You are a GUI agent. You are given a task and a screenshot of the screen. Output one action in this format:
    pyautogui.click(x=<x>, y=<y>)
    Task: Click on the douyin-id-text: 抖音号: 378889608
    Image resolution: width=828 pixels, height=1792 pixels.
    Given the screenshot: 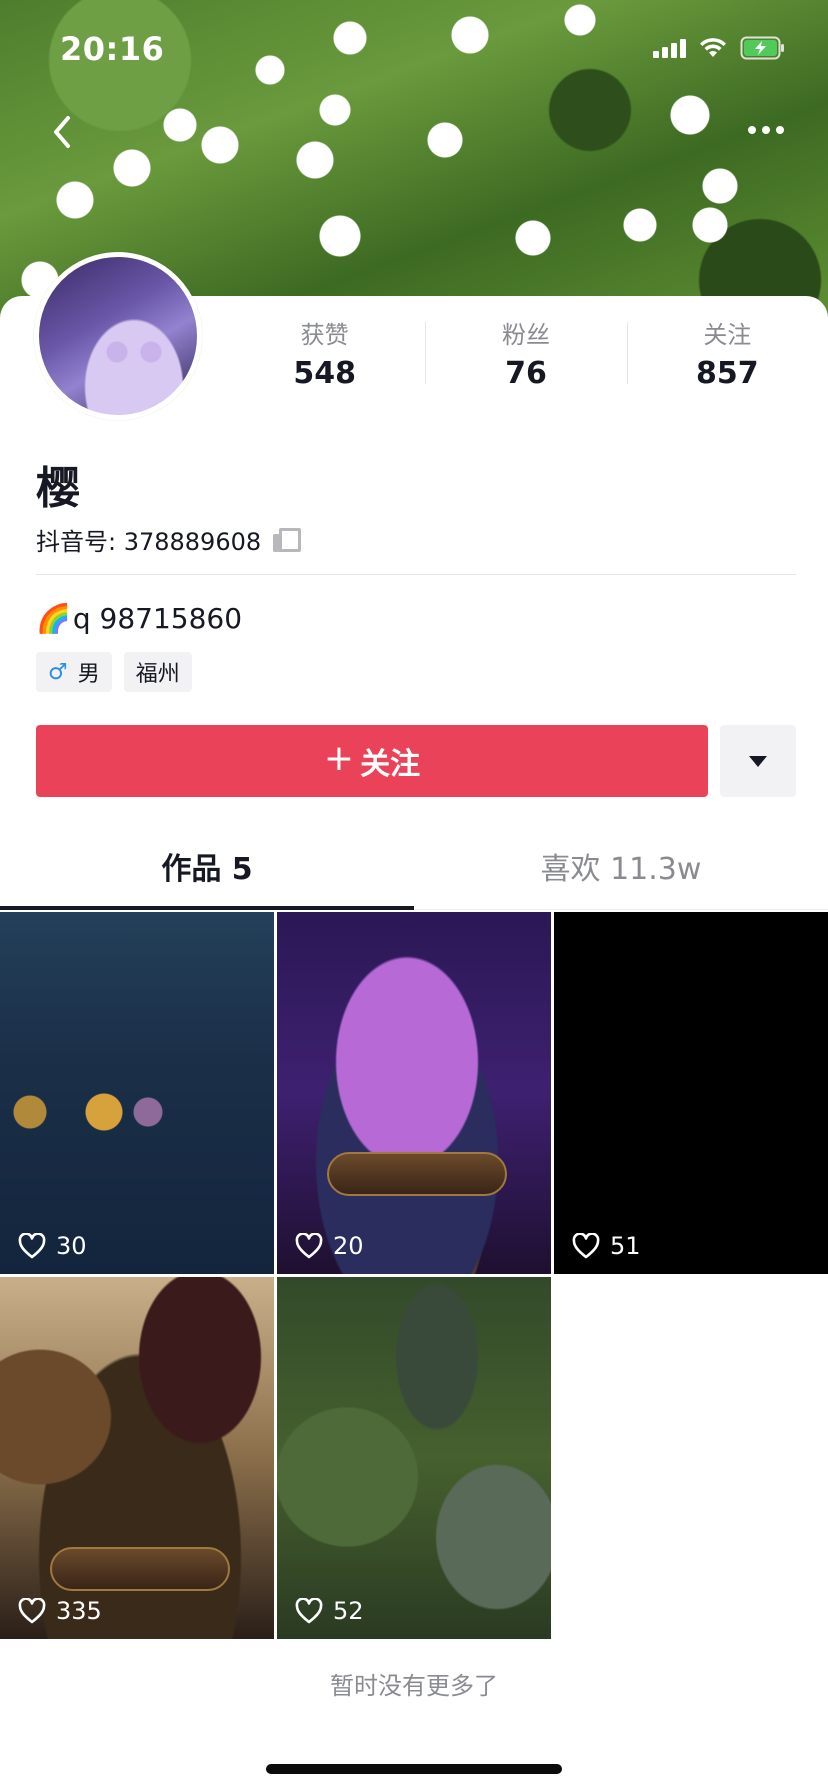 What is the action you would take?
    pyautogui.click(x=149, y=542)
    